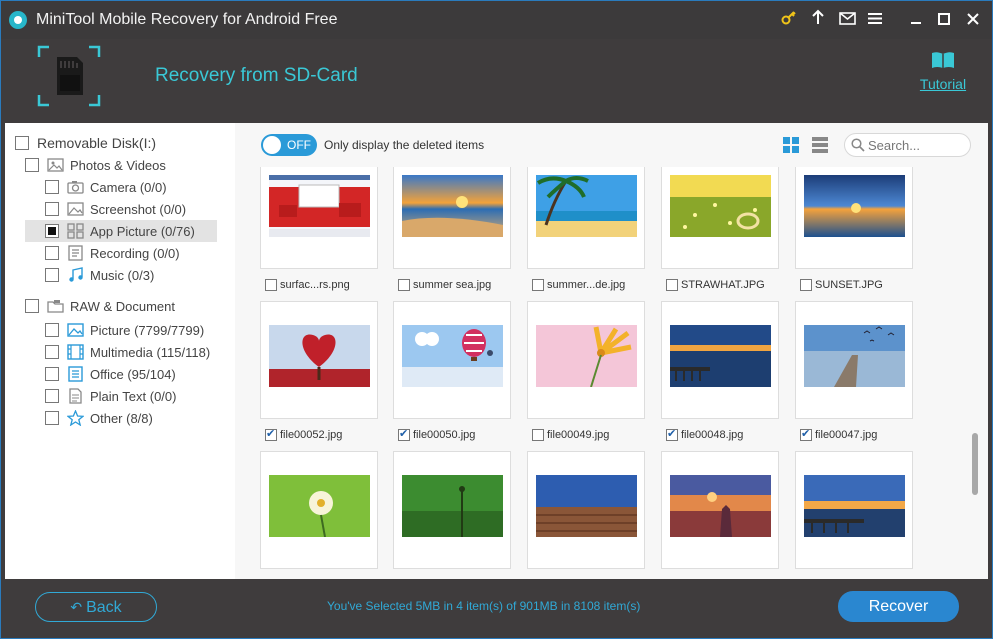 Image resolution: width=993 pixels, height=639 pixels. I want to click on menu-icon, so click(875, 20).